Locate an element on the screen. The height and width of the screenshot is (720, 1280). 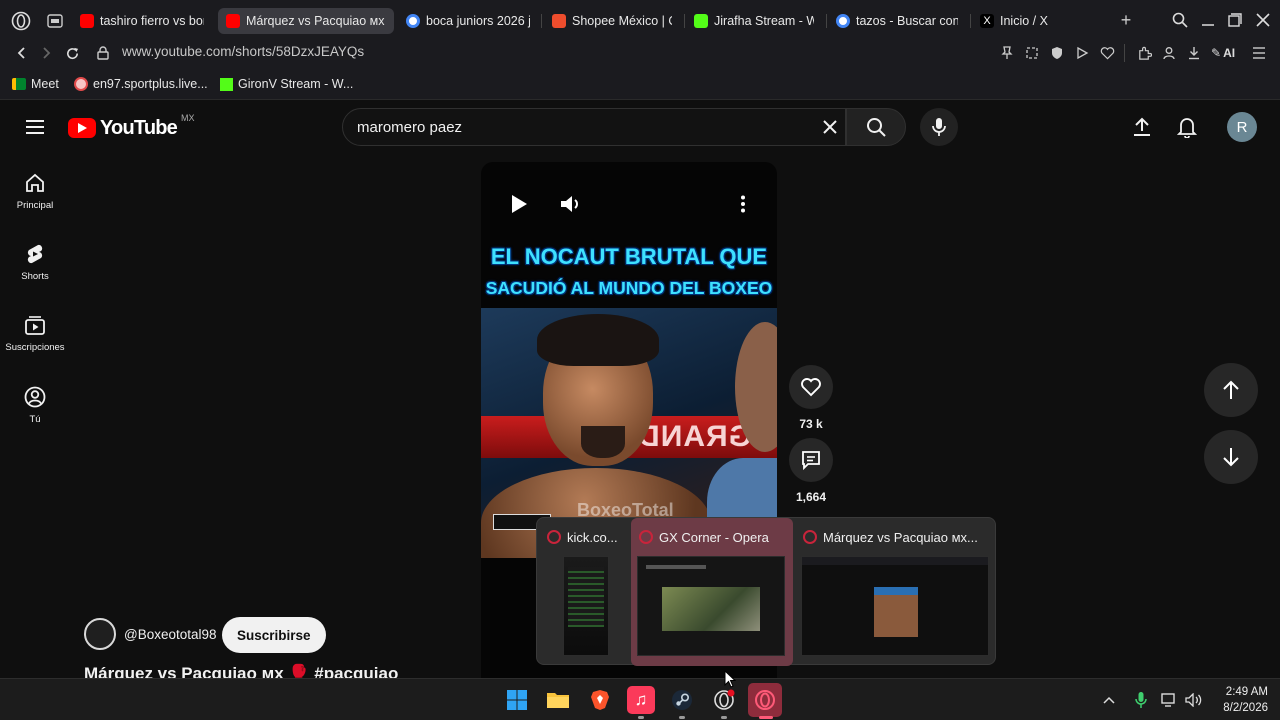
search-tabs-icon is located at coordinates (1180, 20).